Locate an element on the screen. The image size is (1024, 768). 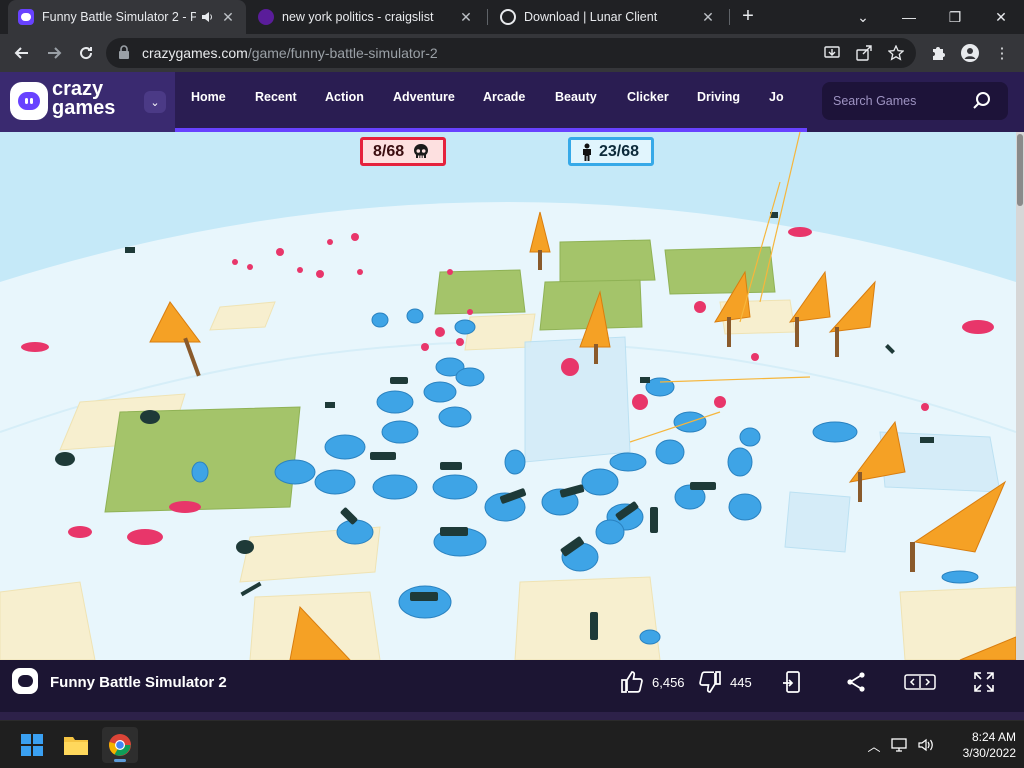
windows-logo-icon is located at coordinates (32, 745).